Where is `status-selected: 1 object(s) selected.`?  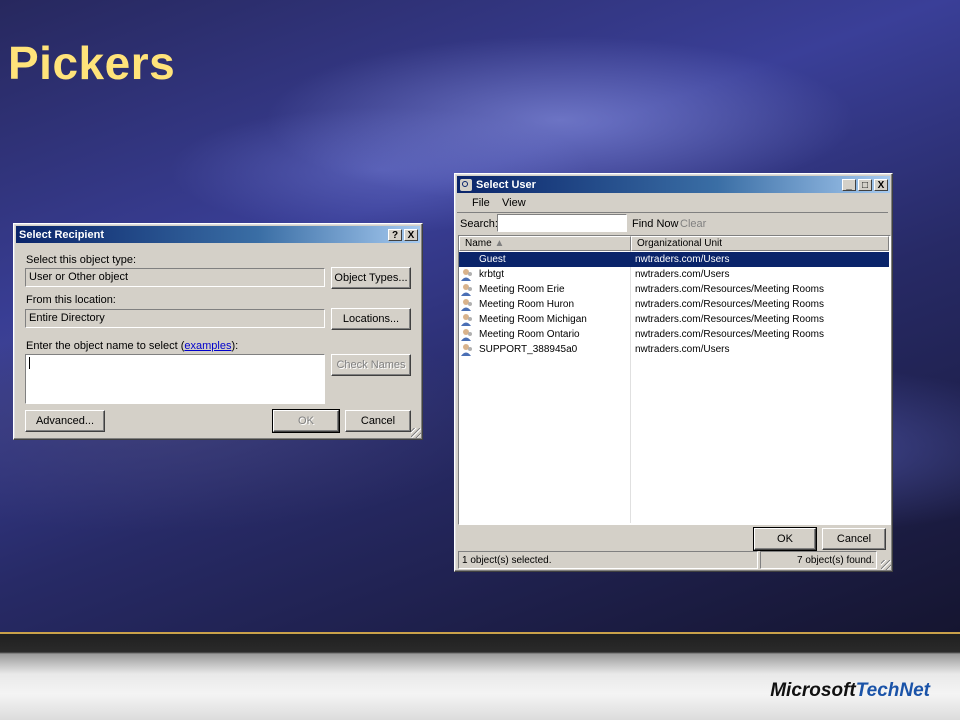
status-selected: 1 object(s) selected. is located at coordinates (608, 560).